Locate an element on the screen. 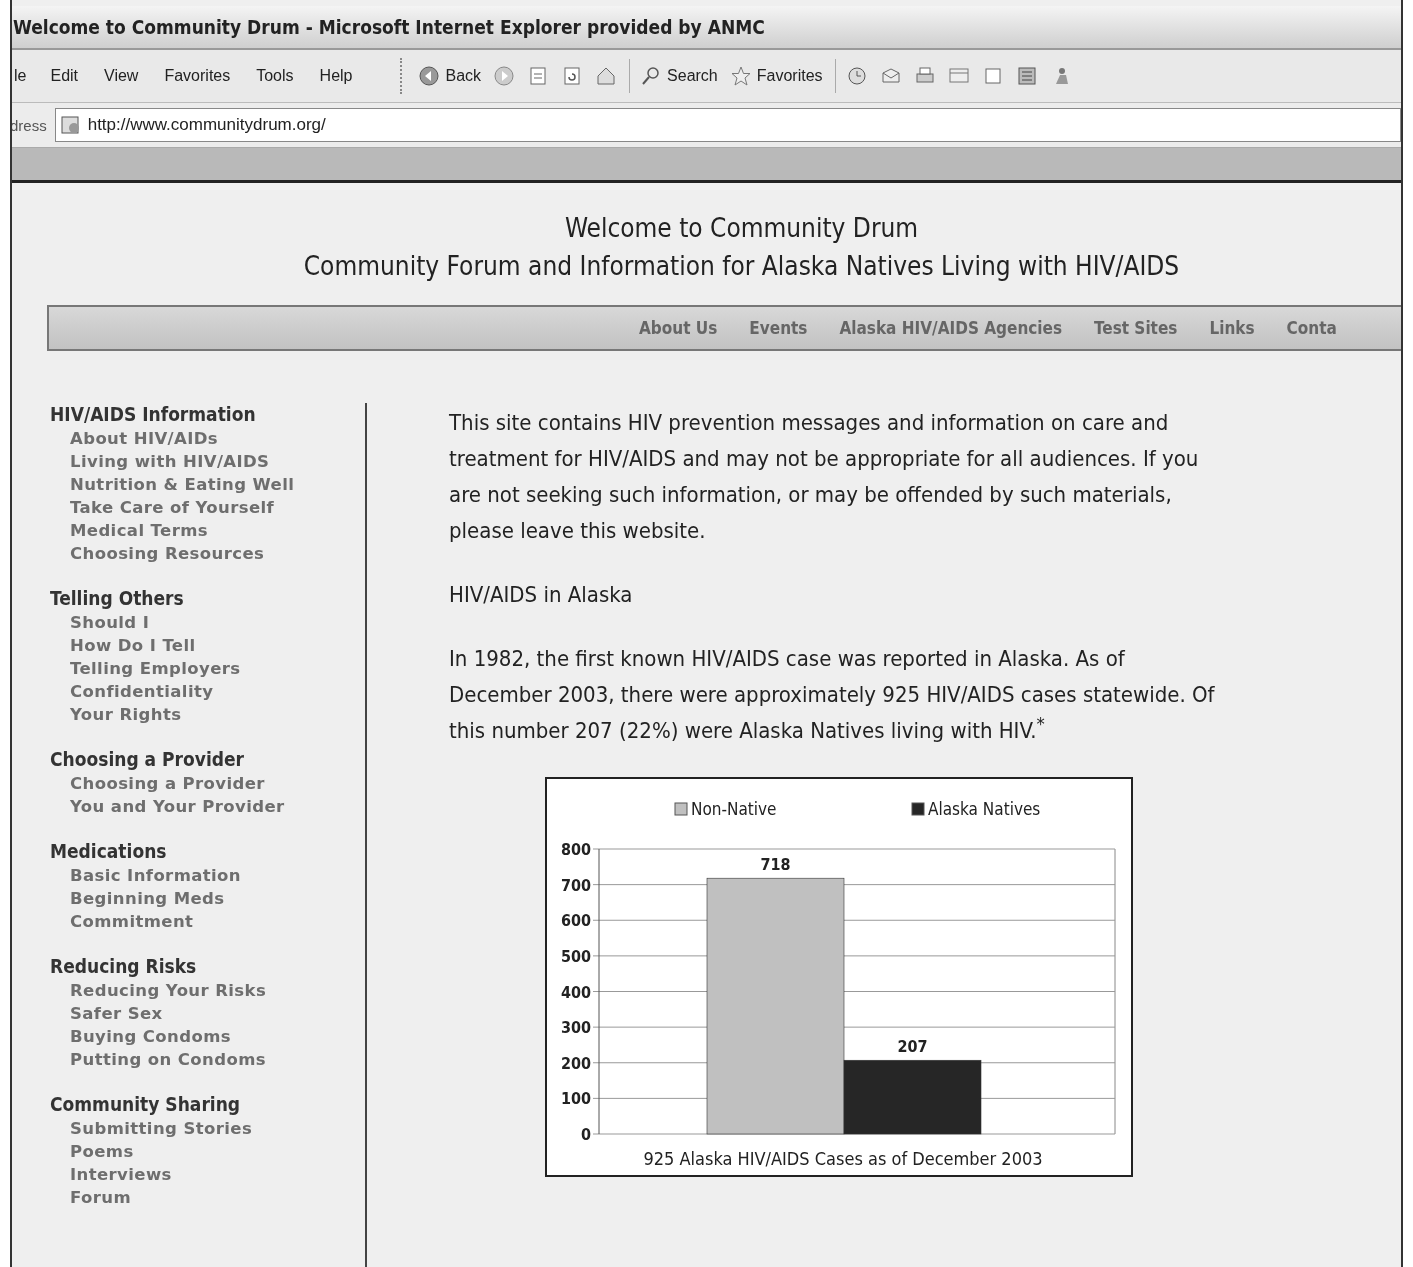 The width and height of the screenshot is (1413, 1267). sidebar-link: Reducing Your Risks is located at coordinates (217, 990).